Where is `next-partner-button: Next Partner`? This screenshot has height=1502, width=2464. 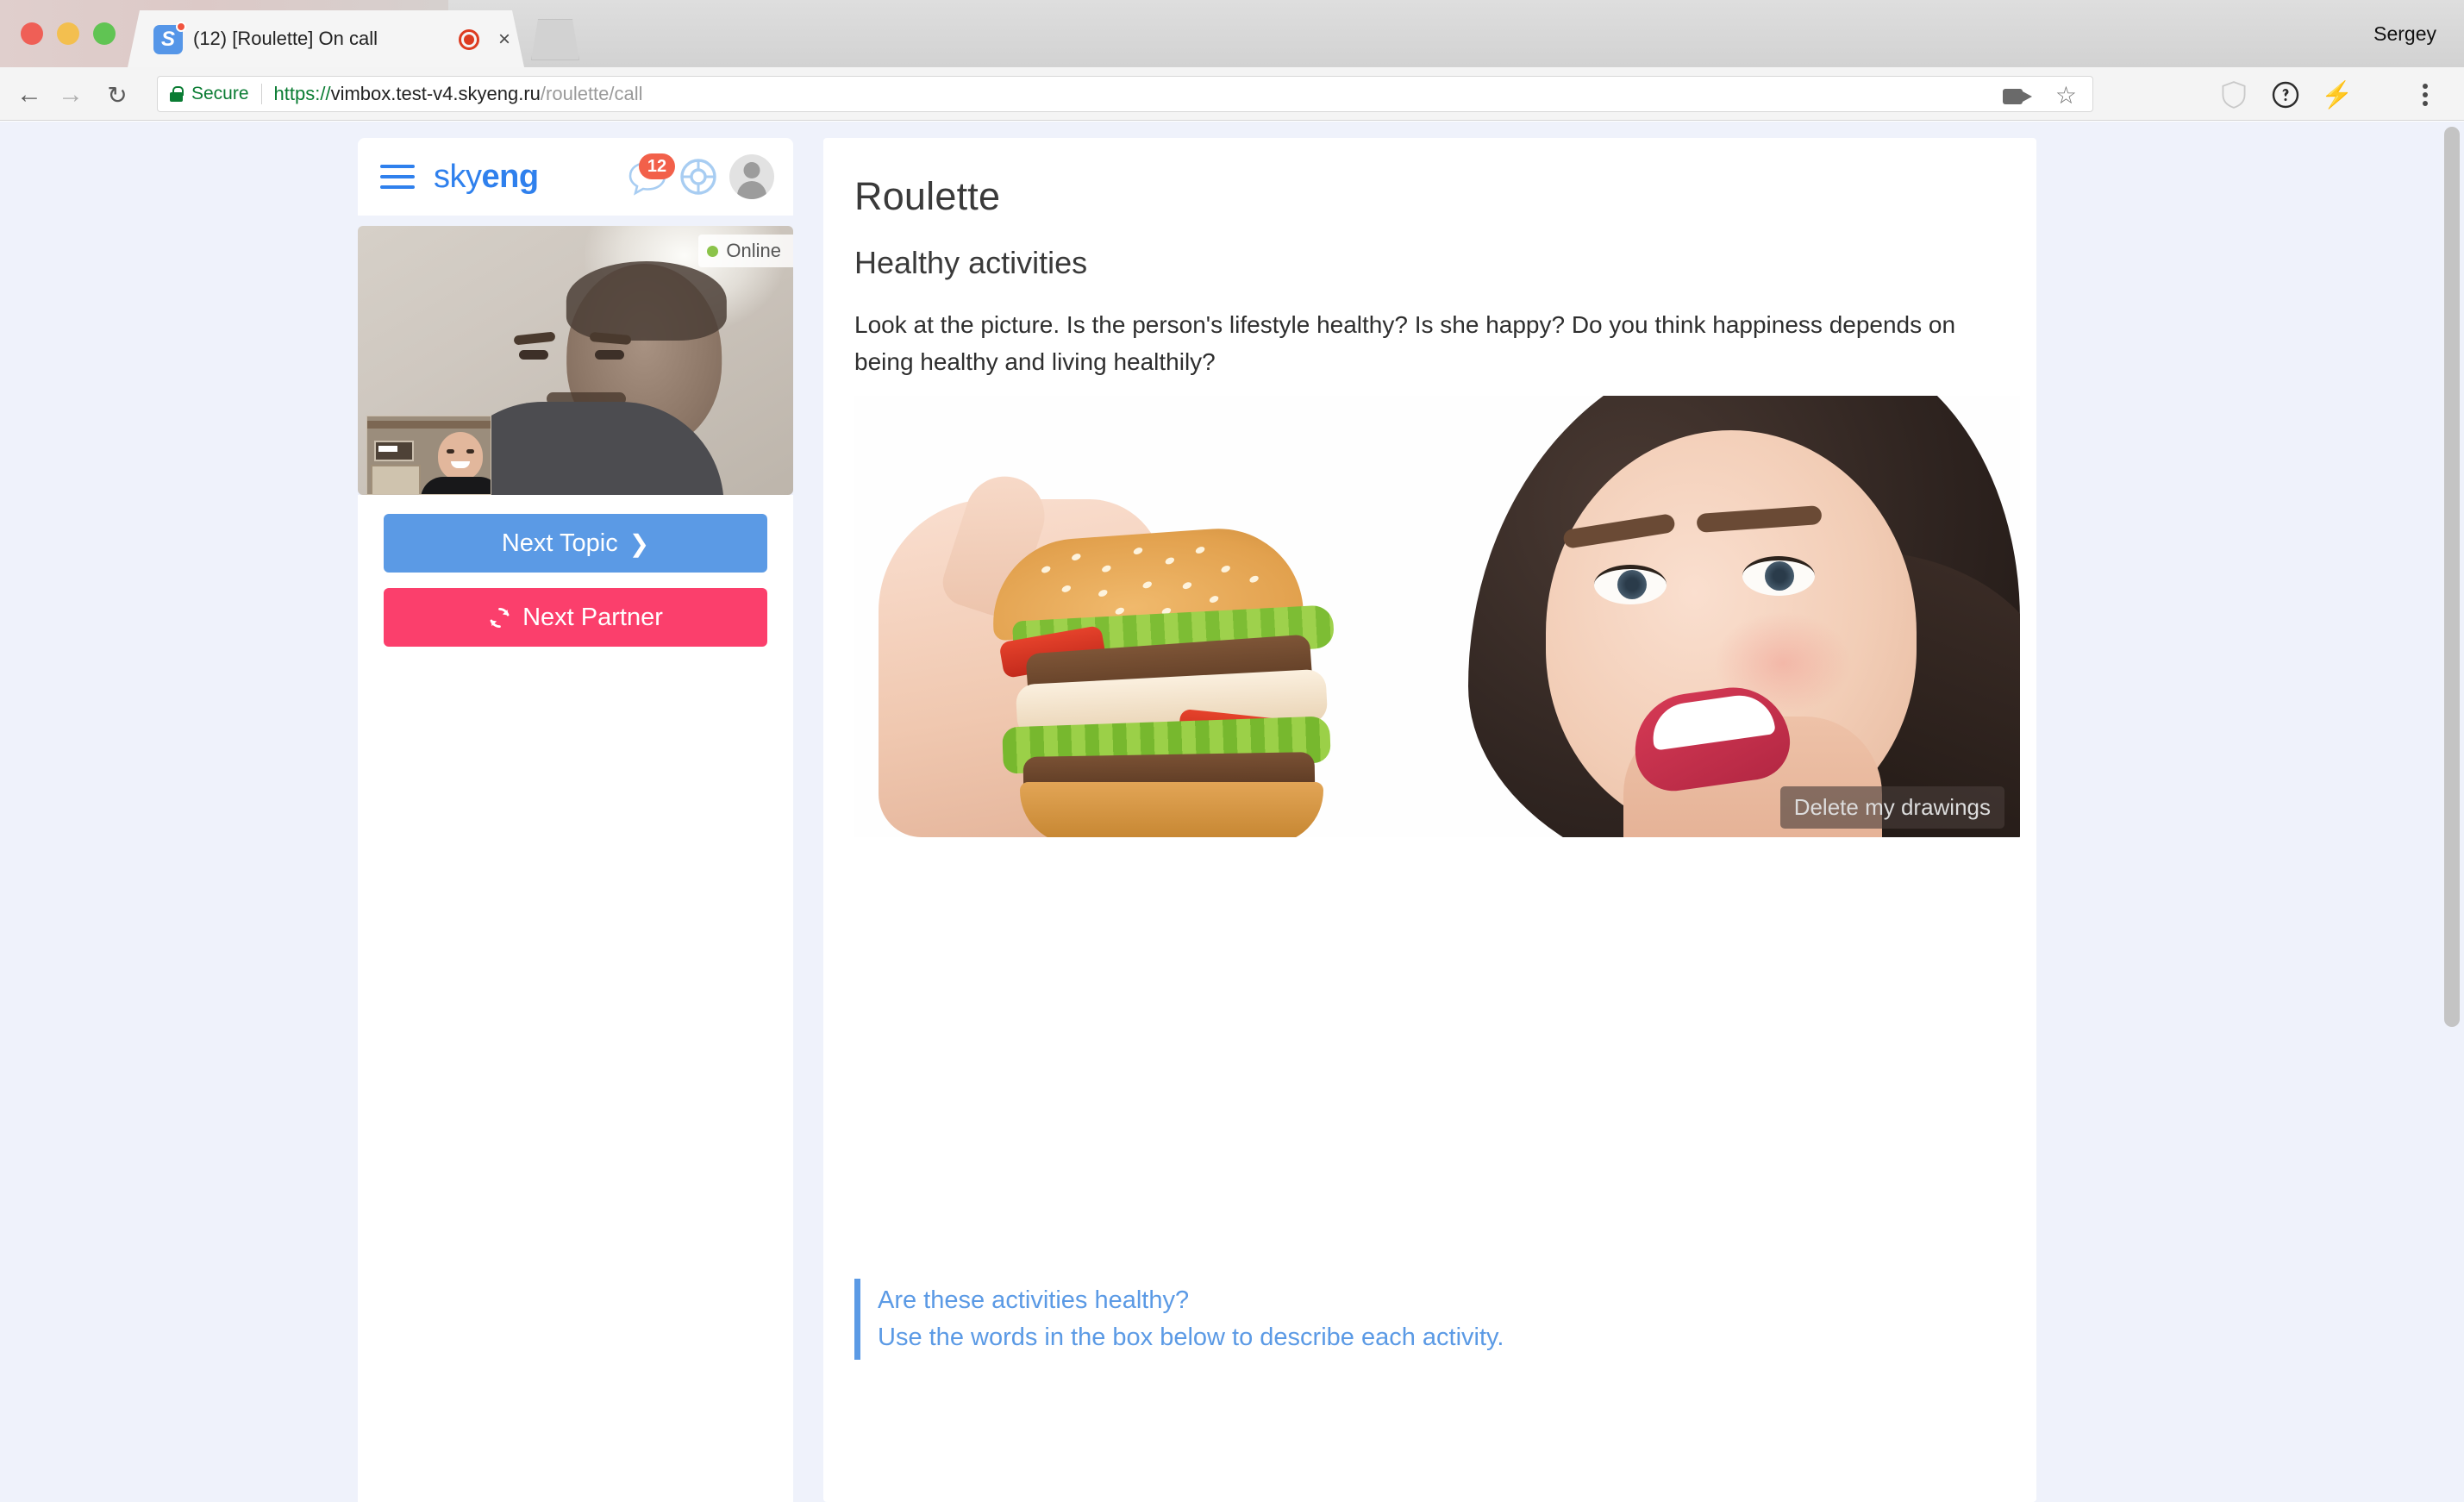 next-partner-button: Next Partner is located at coordinates (575, 617).